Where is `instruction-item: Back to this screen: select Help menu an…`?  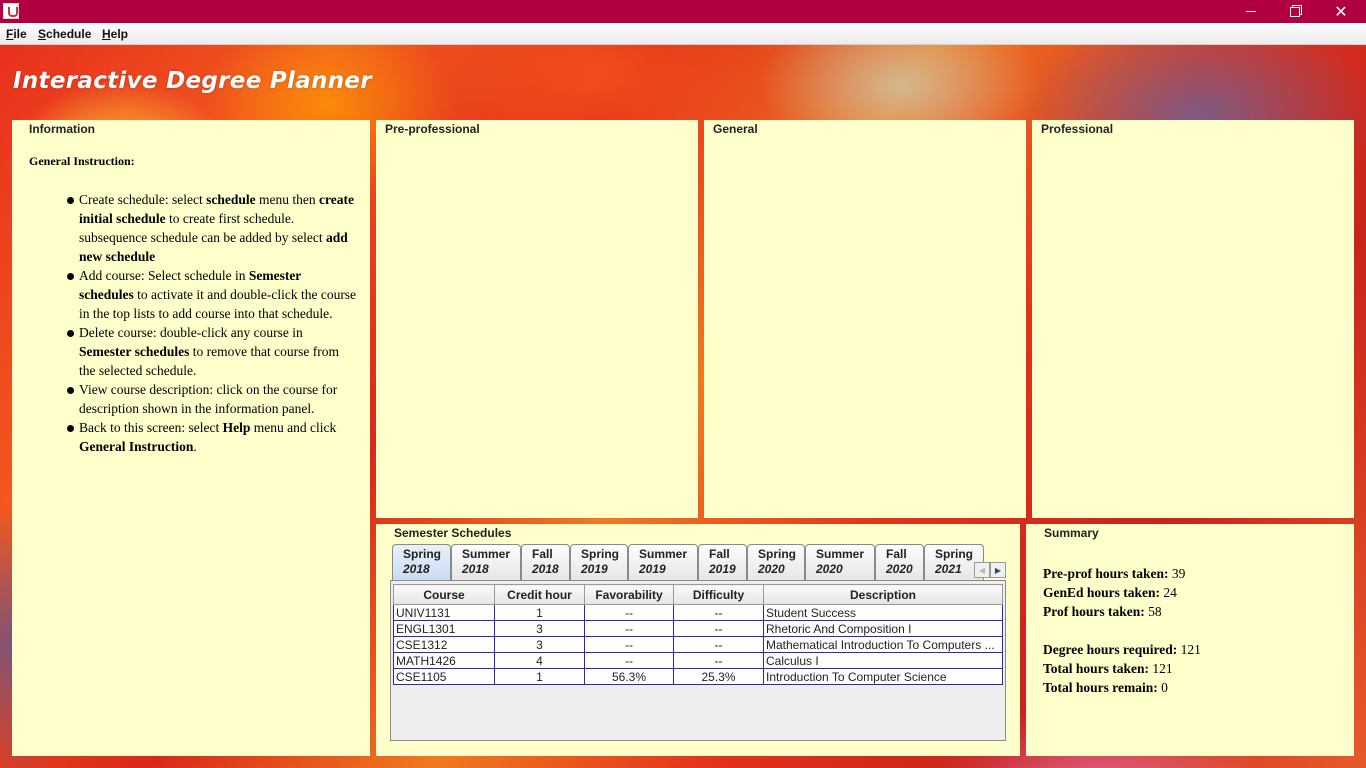
instruction-item: Back to this screen: select Help menu an… is located at coordinates (212, 437).